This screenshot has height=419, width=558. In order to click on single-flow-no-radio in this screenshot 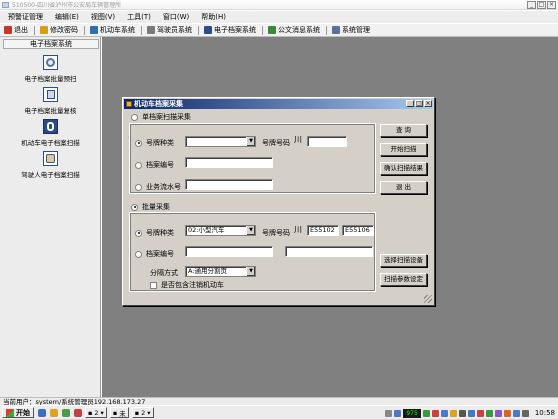, I will do `click(138, 187)`.